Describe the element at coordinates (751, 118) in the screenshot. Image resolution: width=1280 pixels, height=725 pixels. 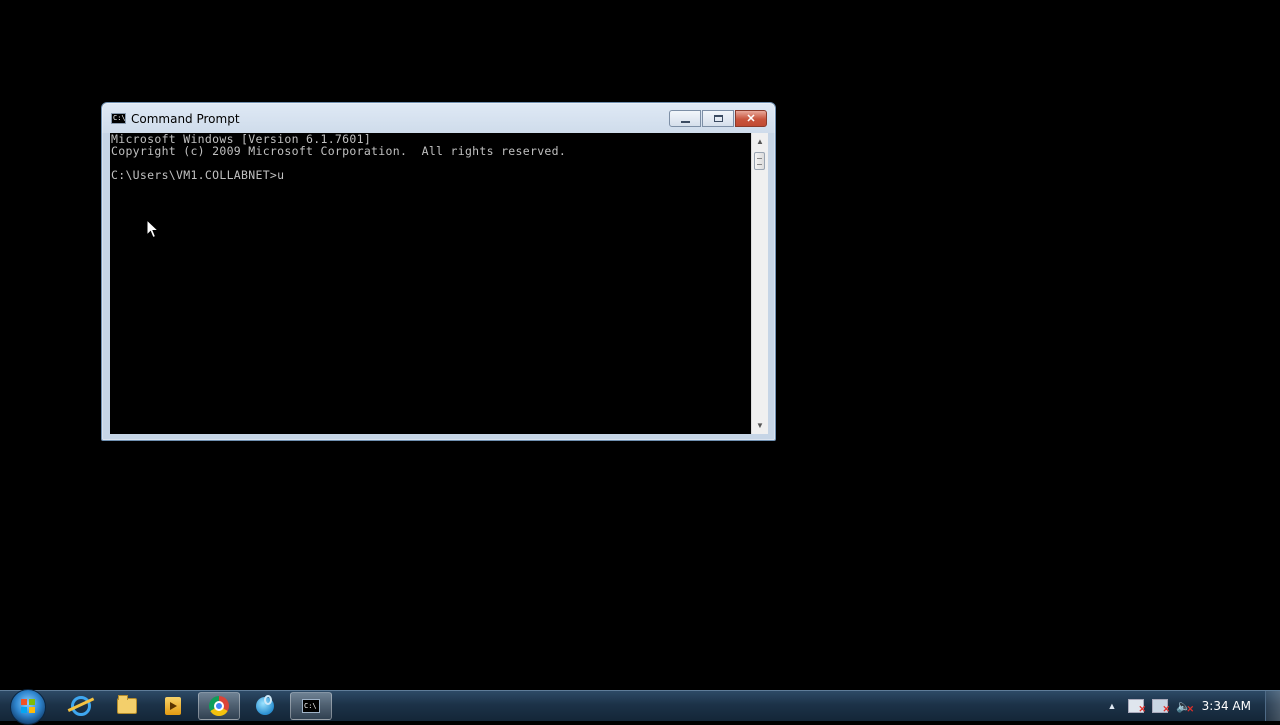
I see `close-button: ✕` at that location.